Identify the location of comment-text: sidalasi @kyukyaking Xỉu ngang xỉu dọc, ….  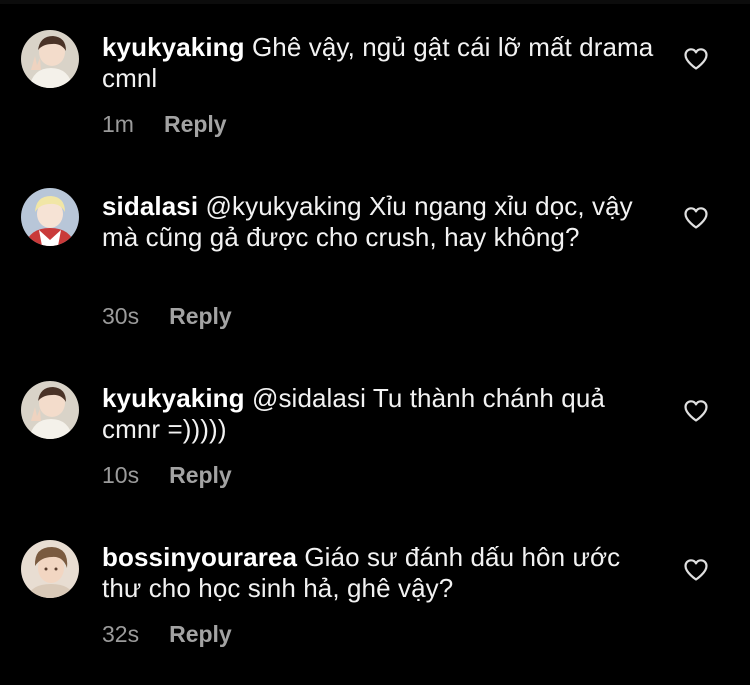
(382, 222).